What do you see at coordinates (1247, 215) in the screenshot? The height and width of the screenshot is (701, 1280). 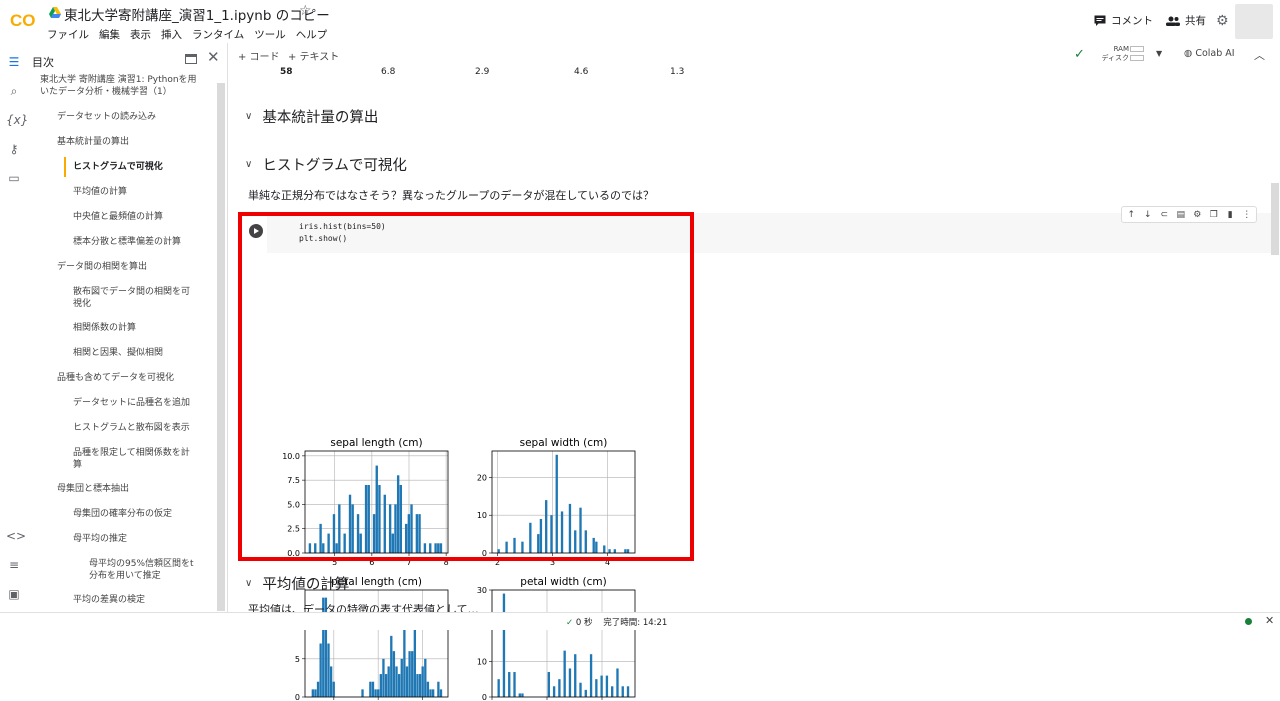 I see `more-icon: ⋮` at bounding box center [1247, 215].